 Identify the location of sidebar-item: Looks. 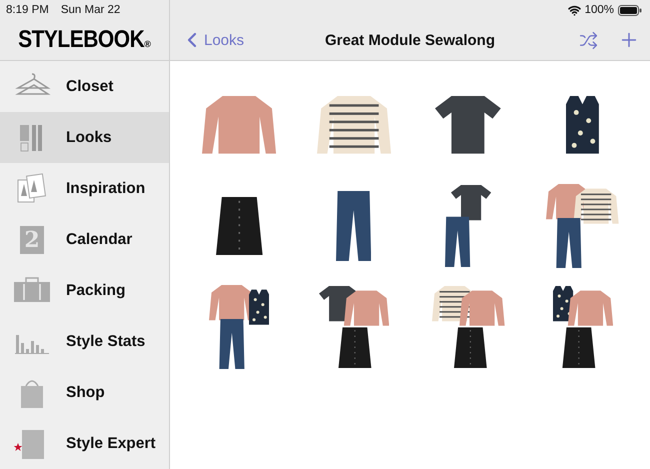
(84, 137).